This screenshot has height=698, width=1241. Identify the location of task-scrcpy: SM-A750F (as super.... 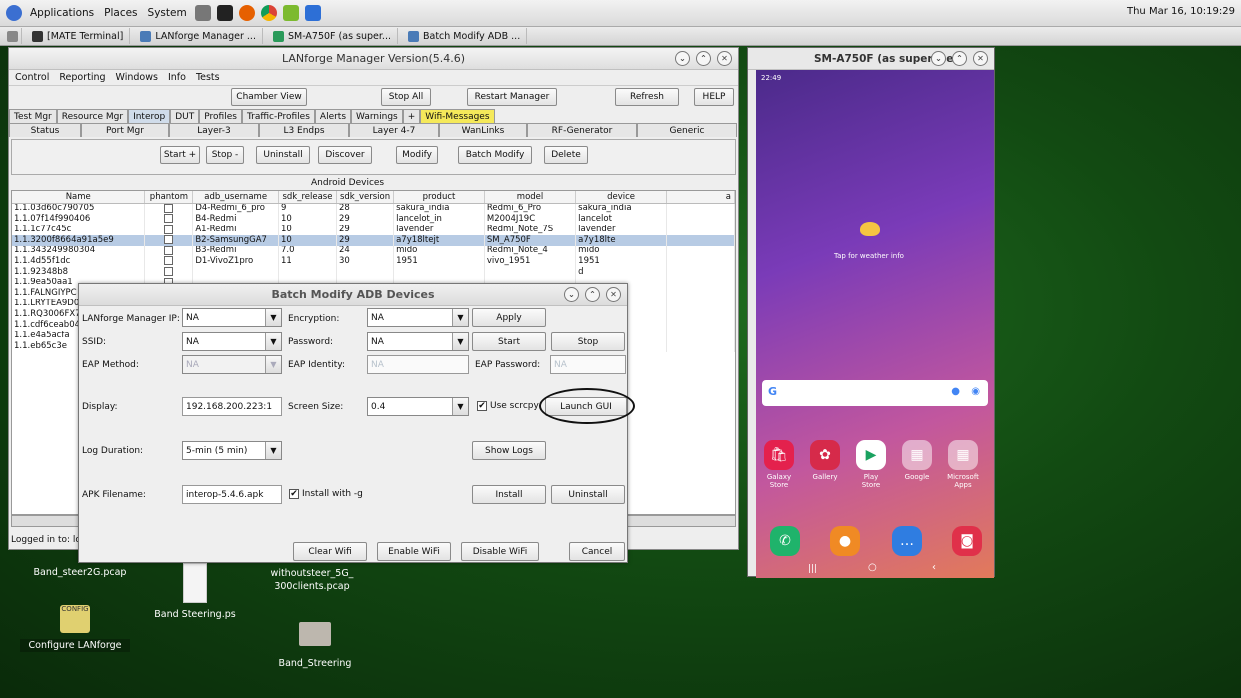
(332, 36).